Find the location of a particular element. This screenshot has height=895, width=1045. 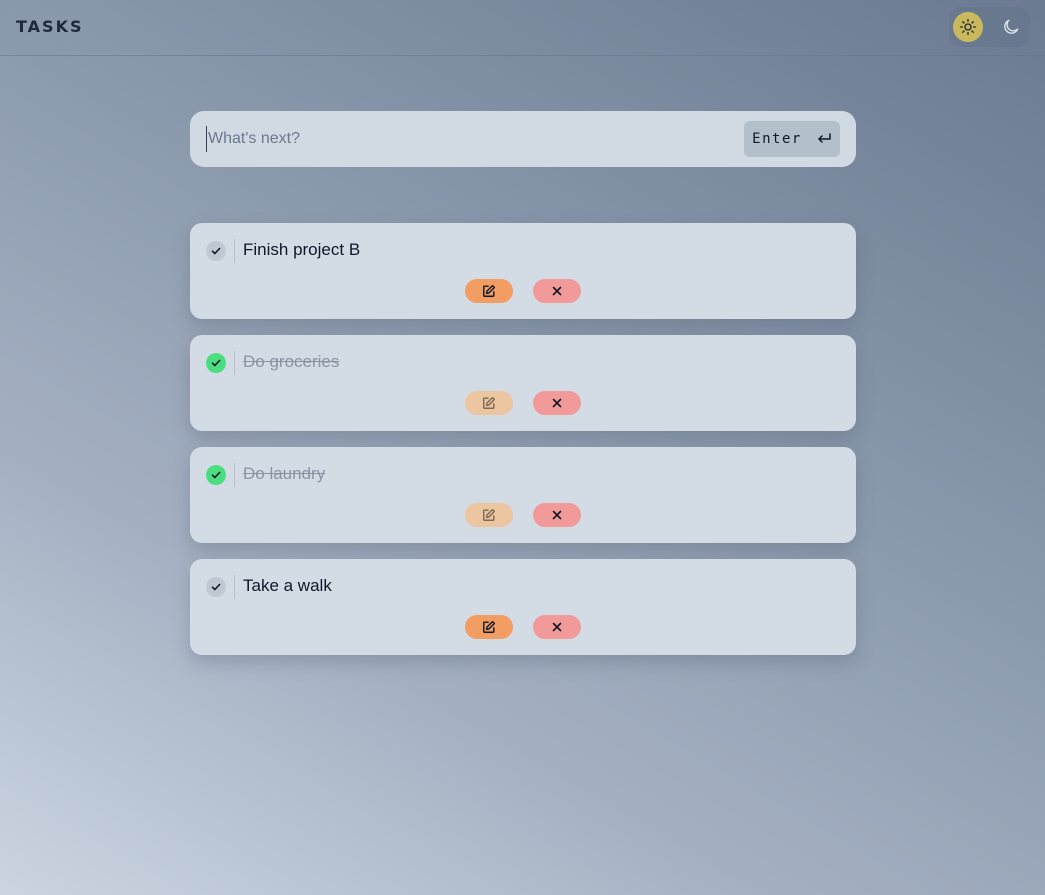

task-text: Do laundry is located at coordinates (284, 473).